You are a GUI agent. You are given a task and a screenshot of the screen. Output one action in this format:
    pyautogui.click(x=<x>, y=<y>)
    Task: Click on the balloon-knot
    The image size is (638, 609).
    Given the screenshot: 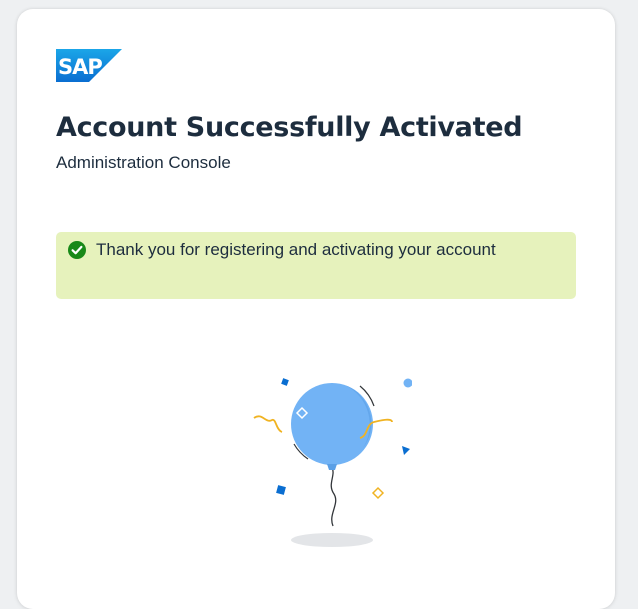 What is the action you would take?
    pyautogui.click(x=332, y=467)
    